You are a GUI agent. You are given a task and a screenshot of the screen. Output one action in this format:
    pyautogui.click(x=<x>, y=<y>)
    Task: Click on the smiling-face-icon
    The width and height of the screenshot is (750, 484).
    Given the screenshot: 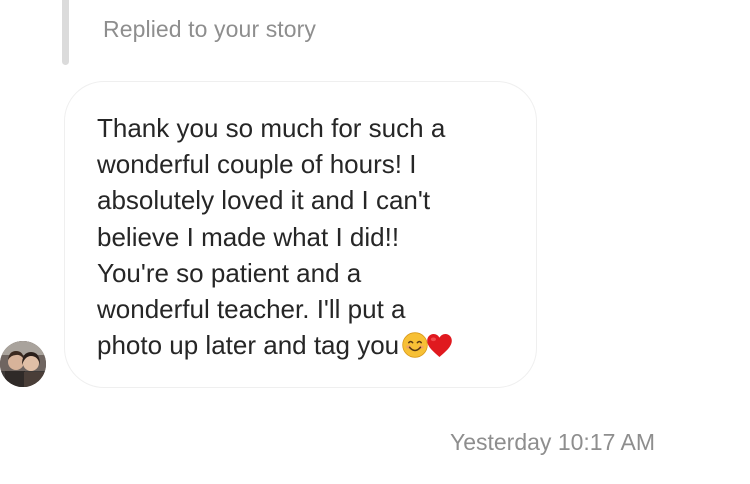 What is the action you would take?
    pyautogui.click(x=415, y=345)
    